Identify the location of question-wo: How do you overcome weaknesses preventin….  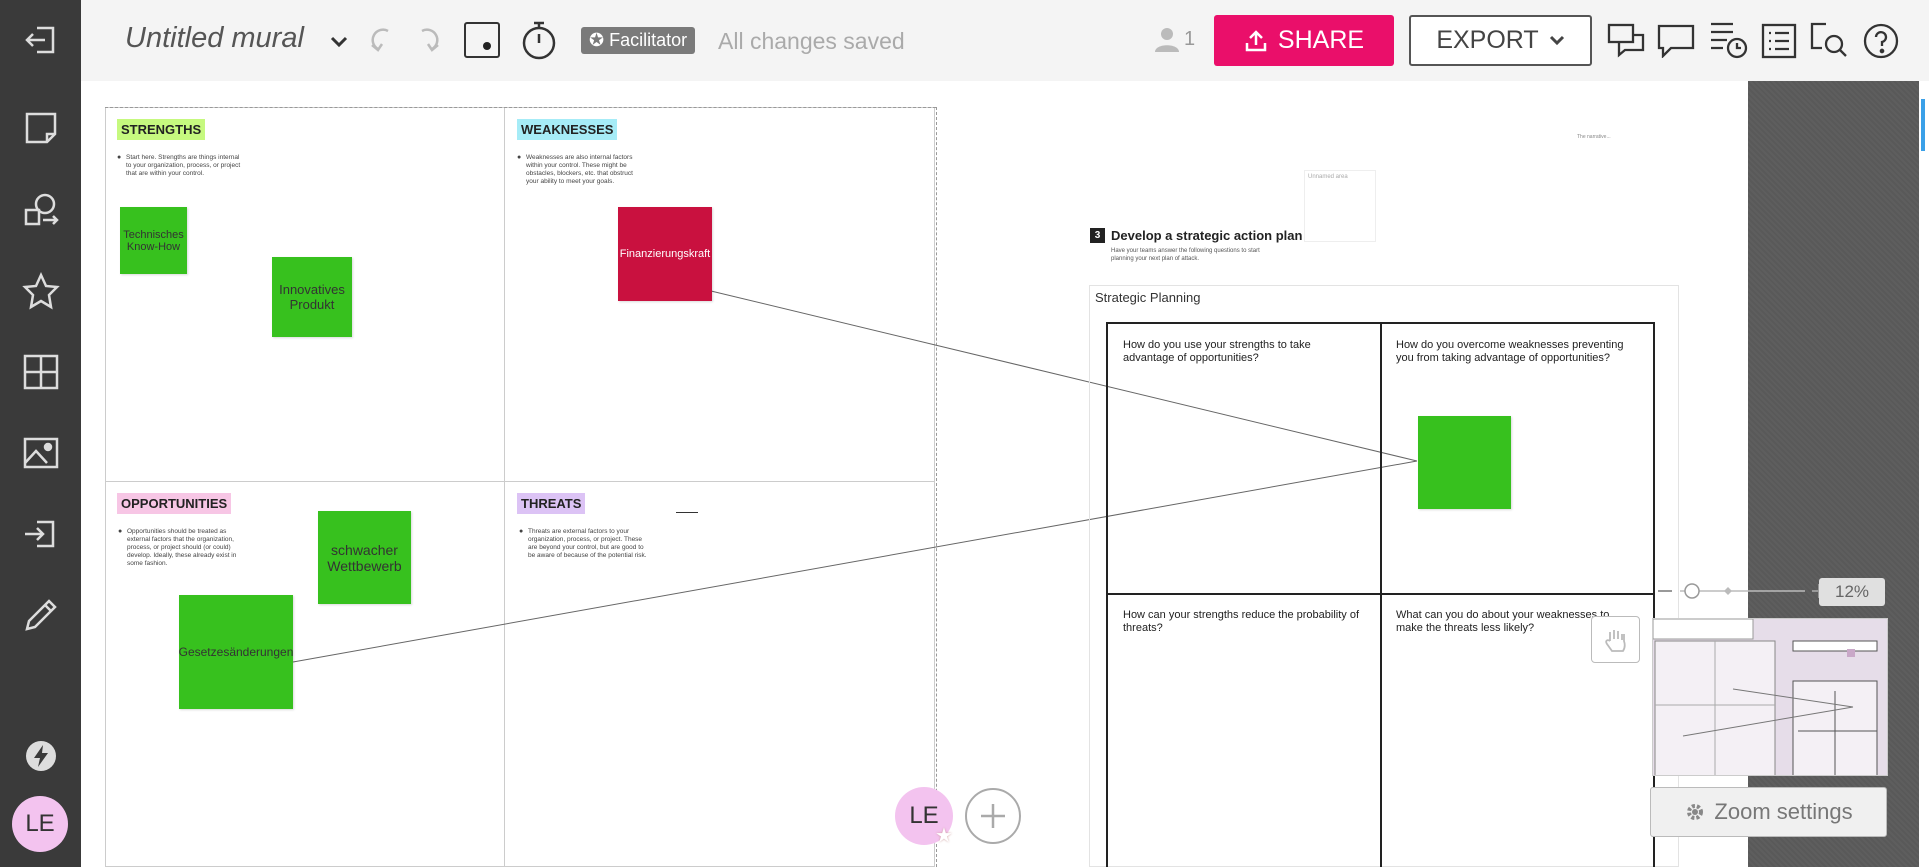
(1510, 351).